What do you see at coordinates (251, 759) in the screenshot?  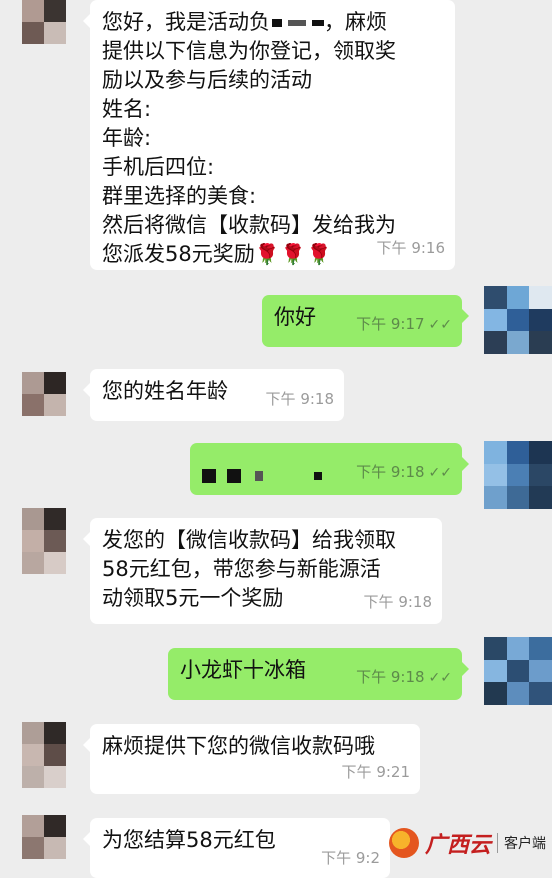 I see `message-bubble-incoming: 麻烦提供下您的微信收款码哦 下午 9:21` at bounding box center [251, 759].